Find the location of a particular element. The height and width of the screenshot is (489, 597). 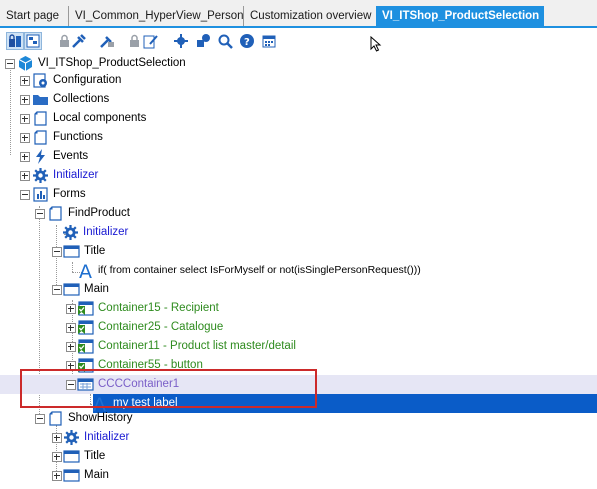

tree-node-label: VI_ITShop_ProductSelection is located at coordinates (112, 63).